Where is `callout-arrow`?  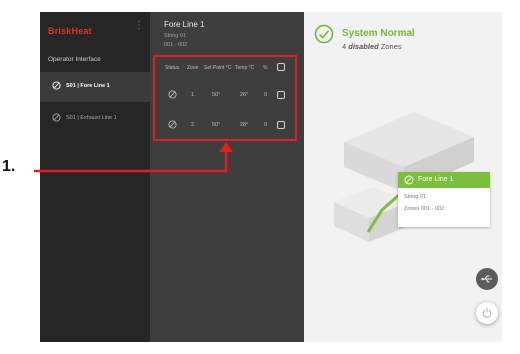 callout-arrow is located at coordinates (133, 157).